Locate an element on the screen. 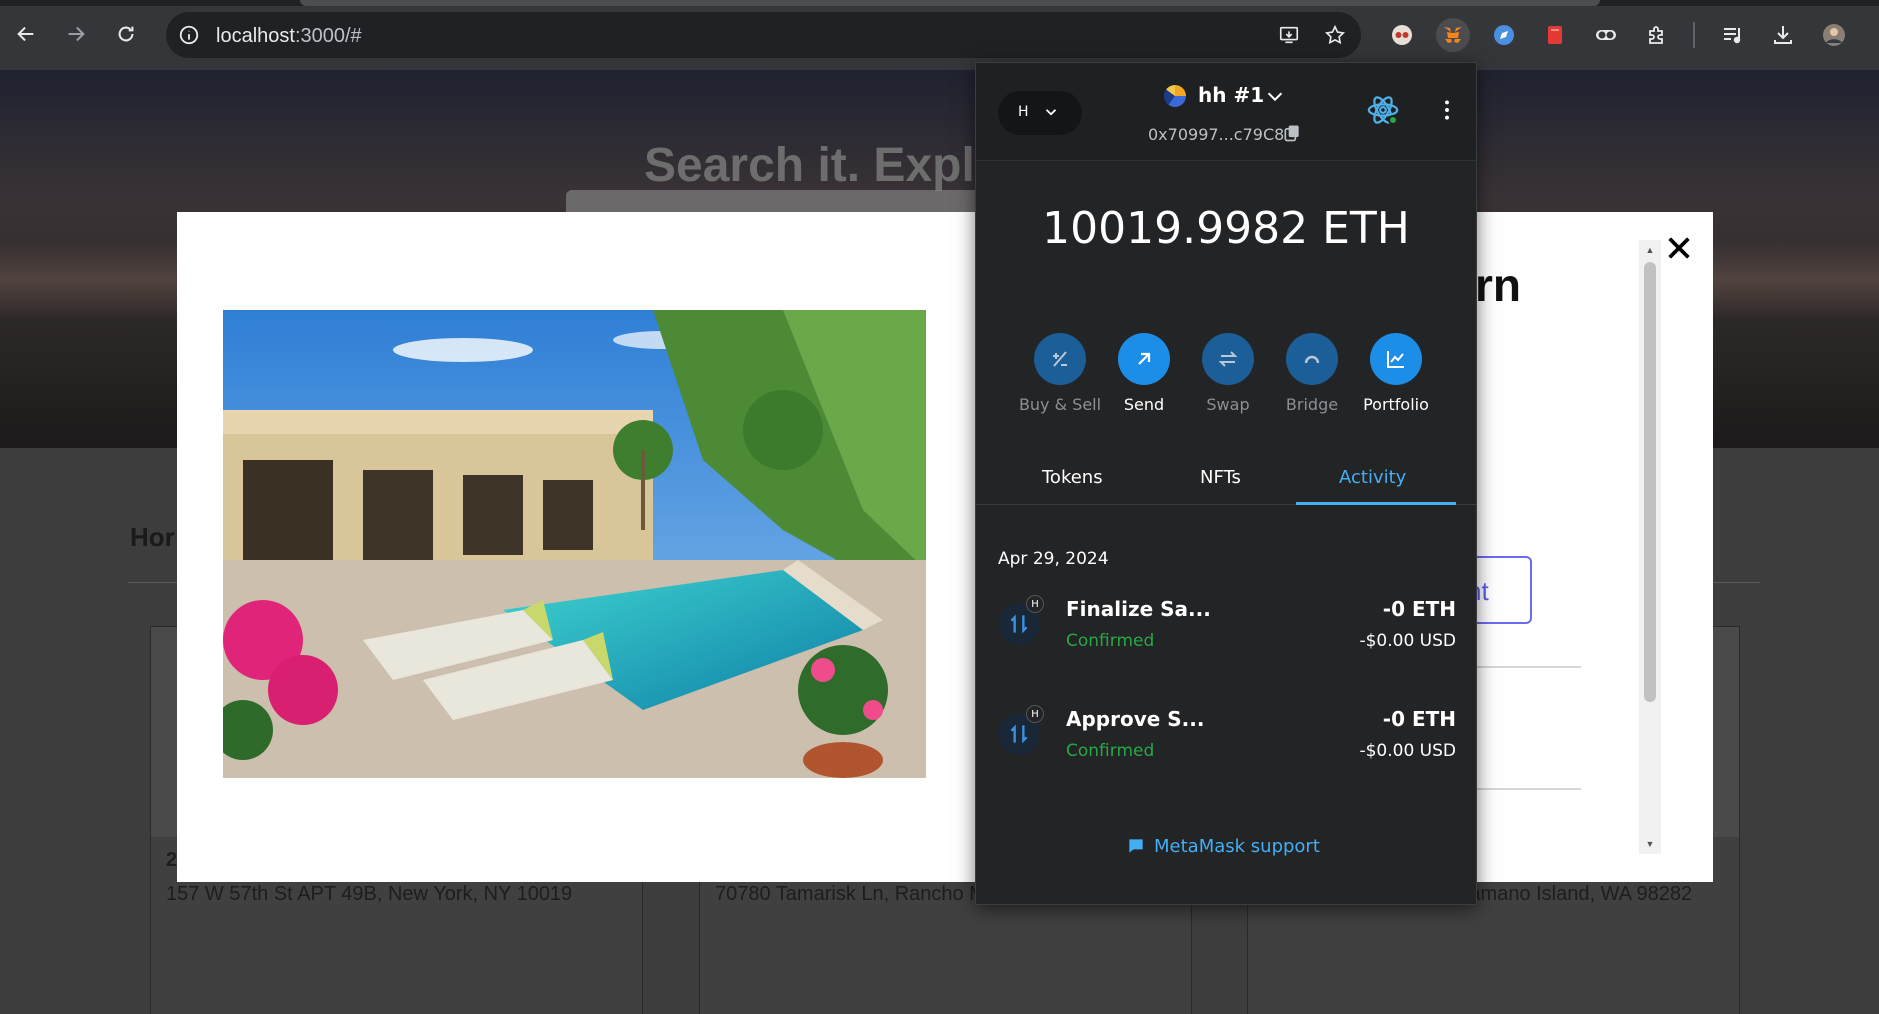  tab-nfts: NFTs is located at coordinates (1220, 477).